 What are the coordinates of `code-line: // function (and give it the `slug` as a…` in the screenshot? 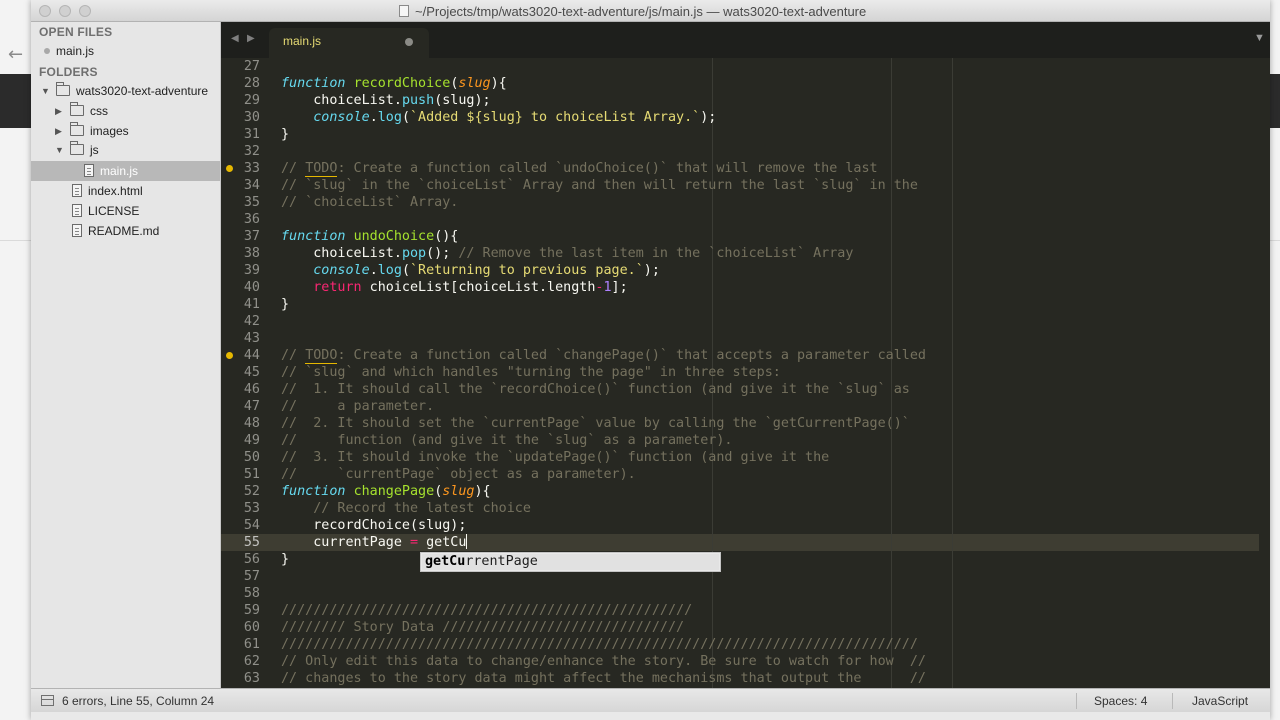 It's located at (506, 440).